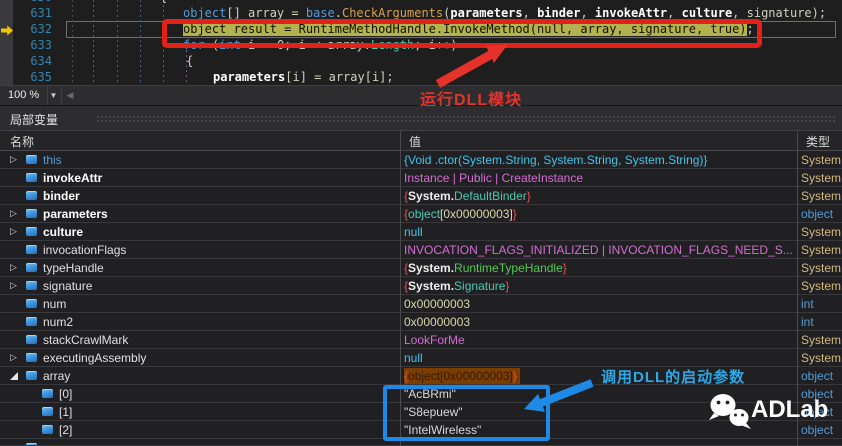 The image size is (842, 446). Describe the element at coordinates (66, 394) in the screenshot. I see `variable-name: [0]` at that location.